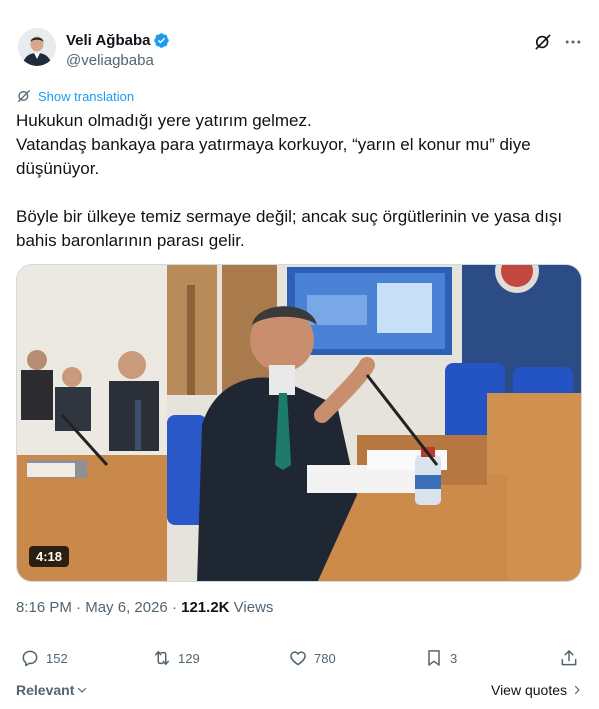 The image size is (599, 709). I want to click on chevron-right-icon, so click(577, 690).